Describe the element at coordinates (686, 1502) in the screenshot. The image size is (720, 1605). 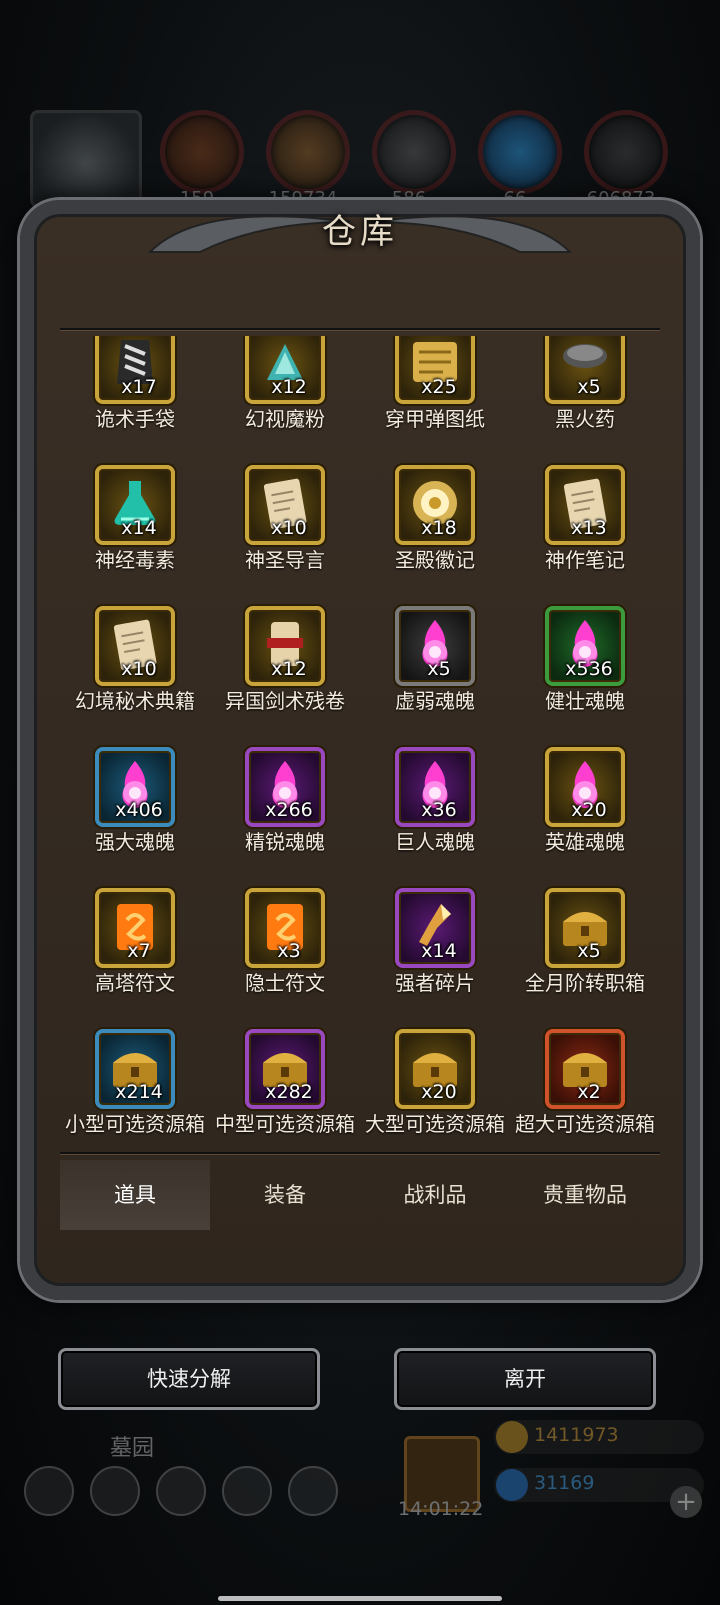
I see `add-currency-button: +` at that location.